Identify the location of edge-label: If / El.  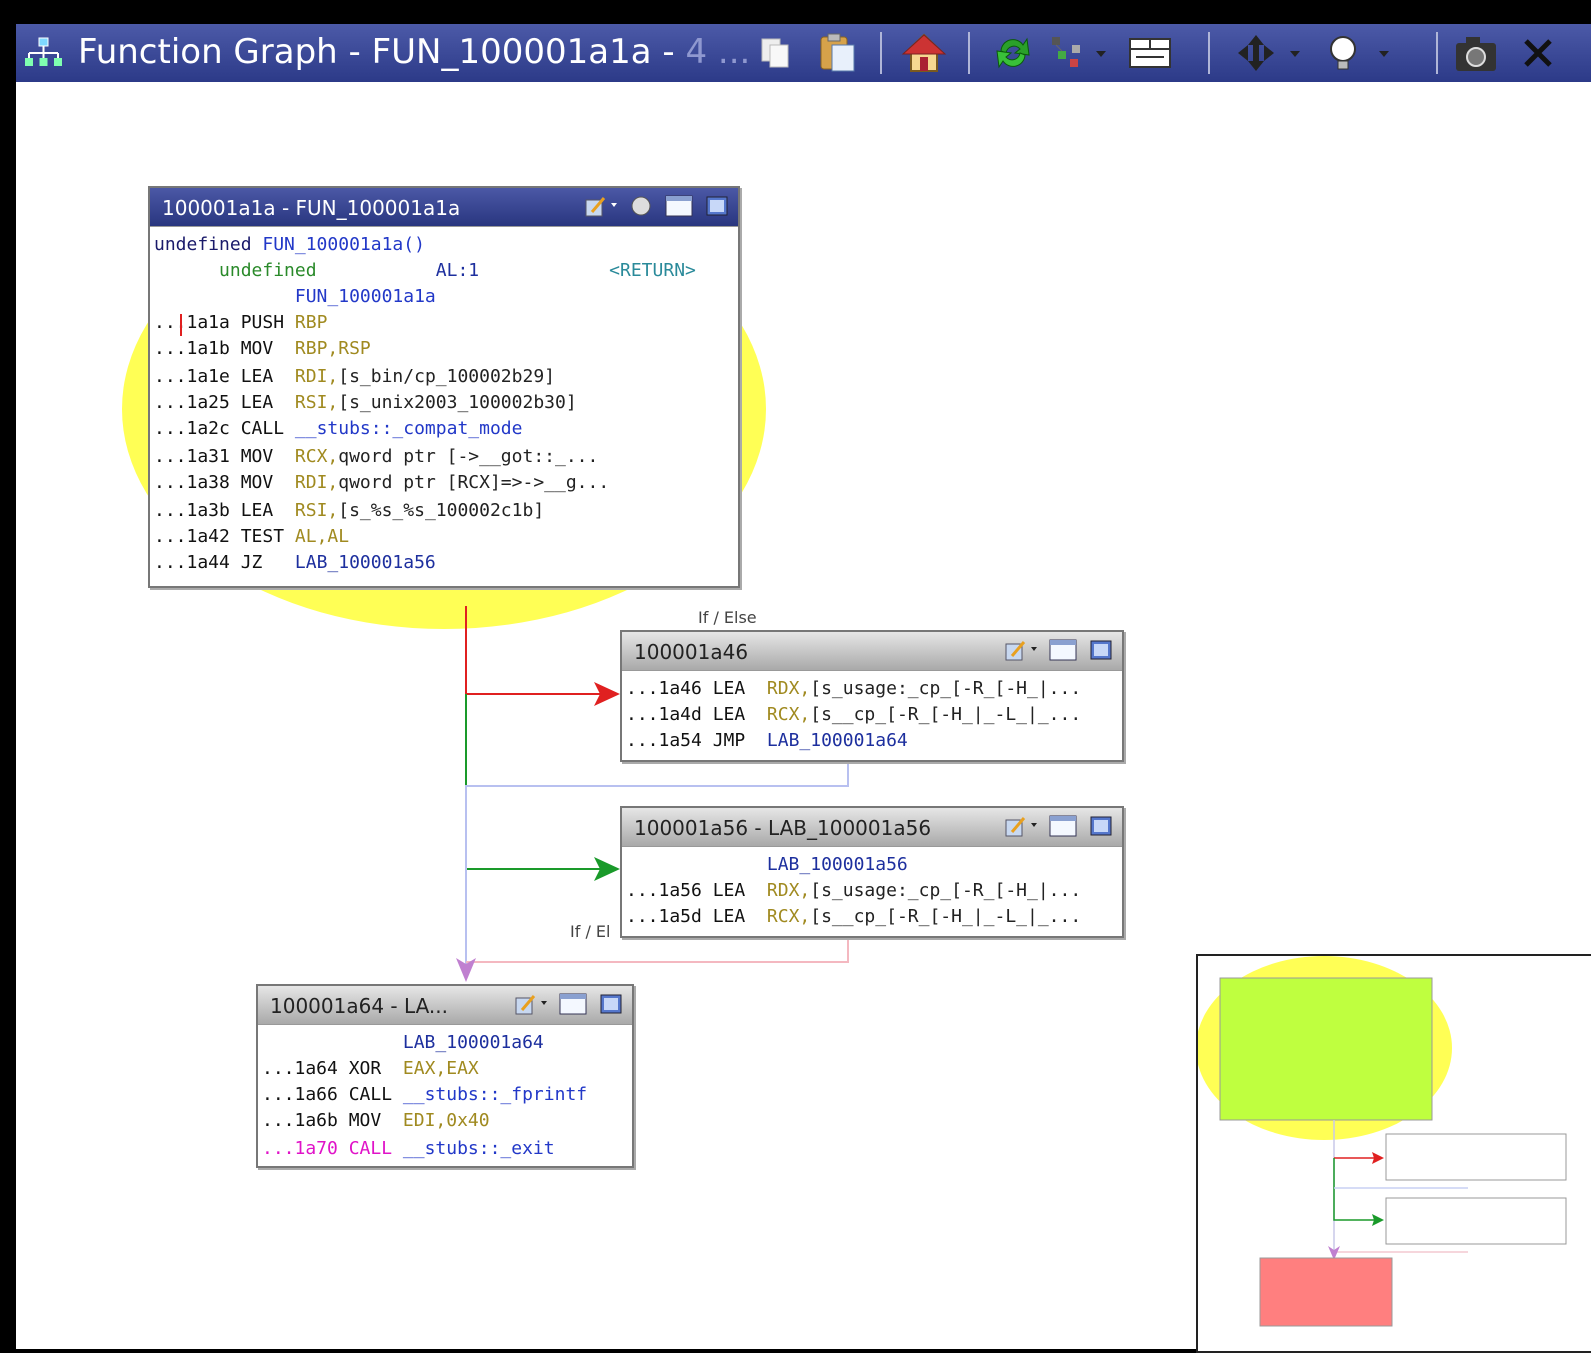
(590, 931).